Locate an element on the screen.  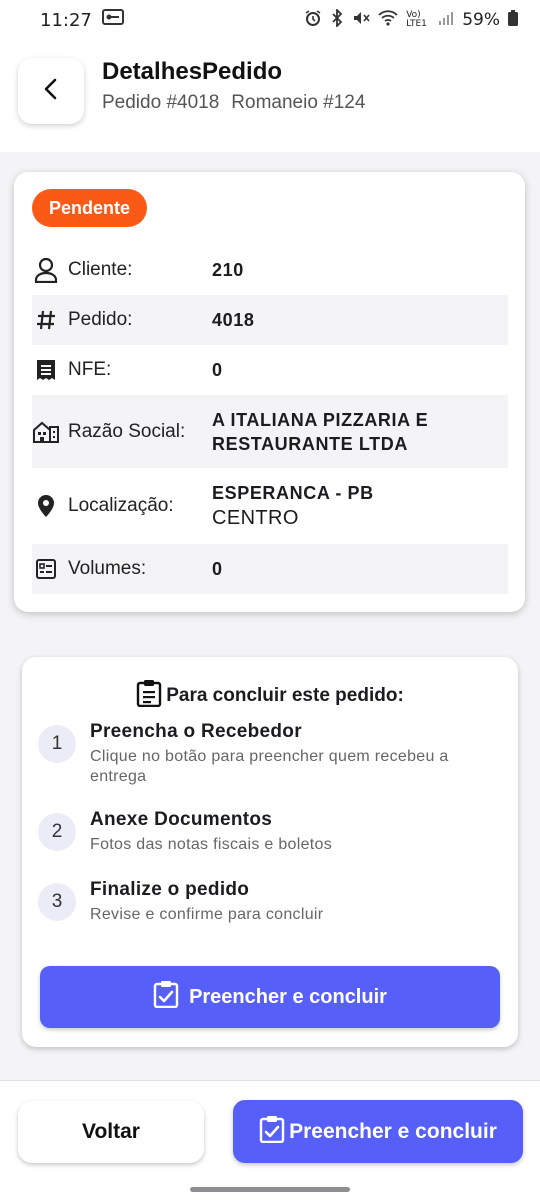
step-title: Finalize o pedido is located at coordinates (170, 889).